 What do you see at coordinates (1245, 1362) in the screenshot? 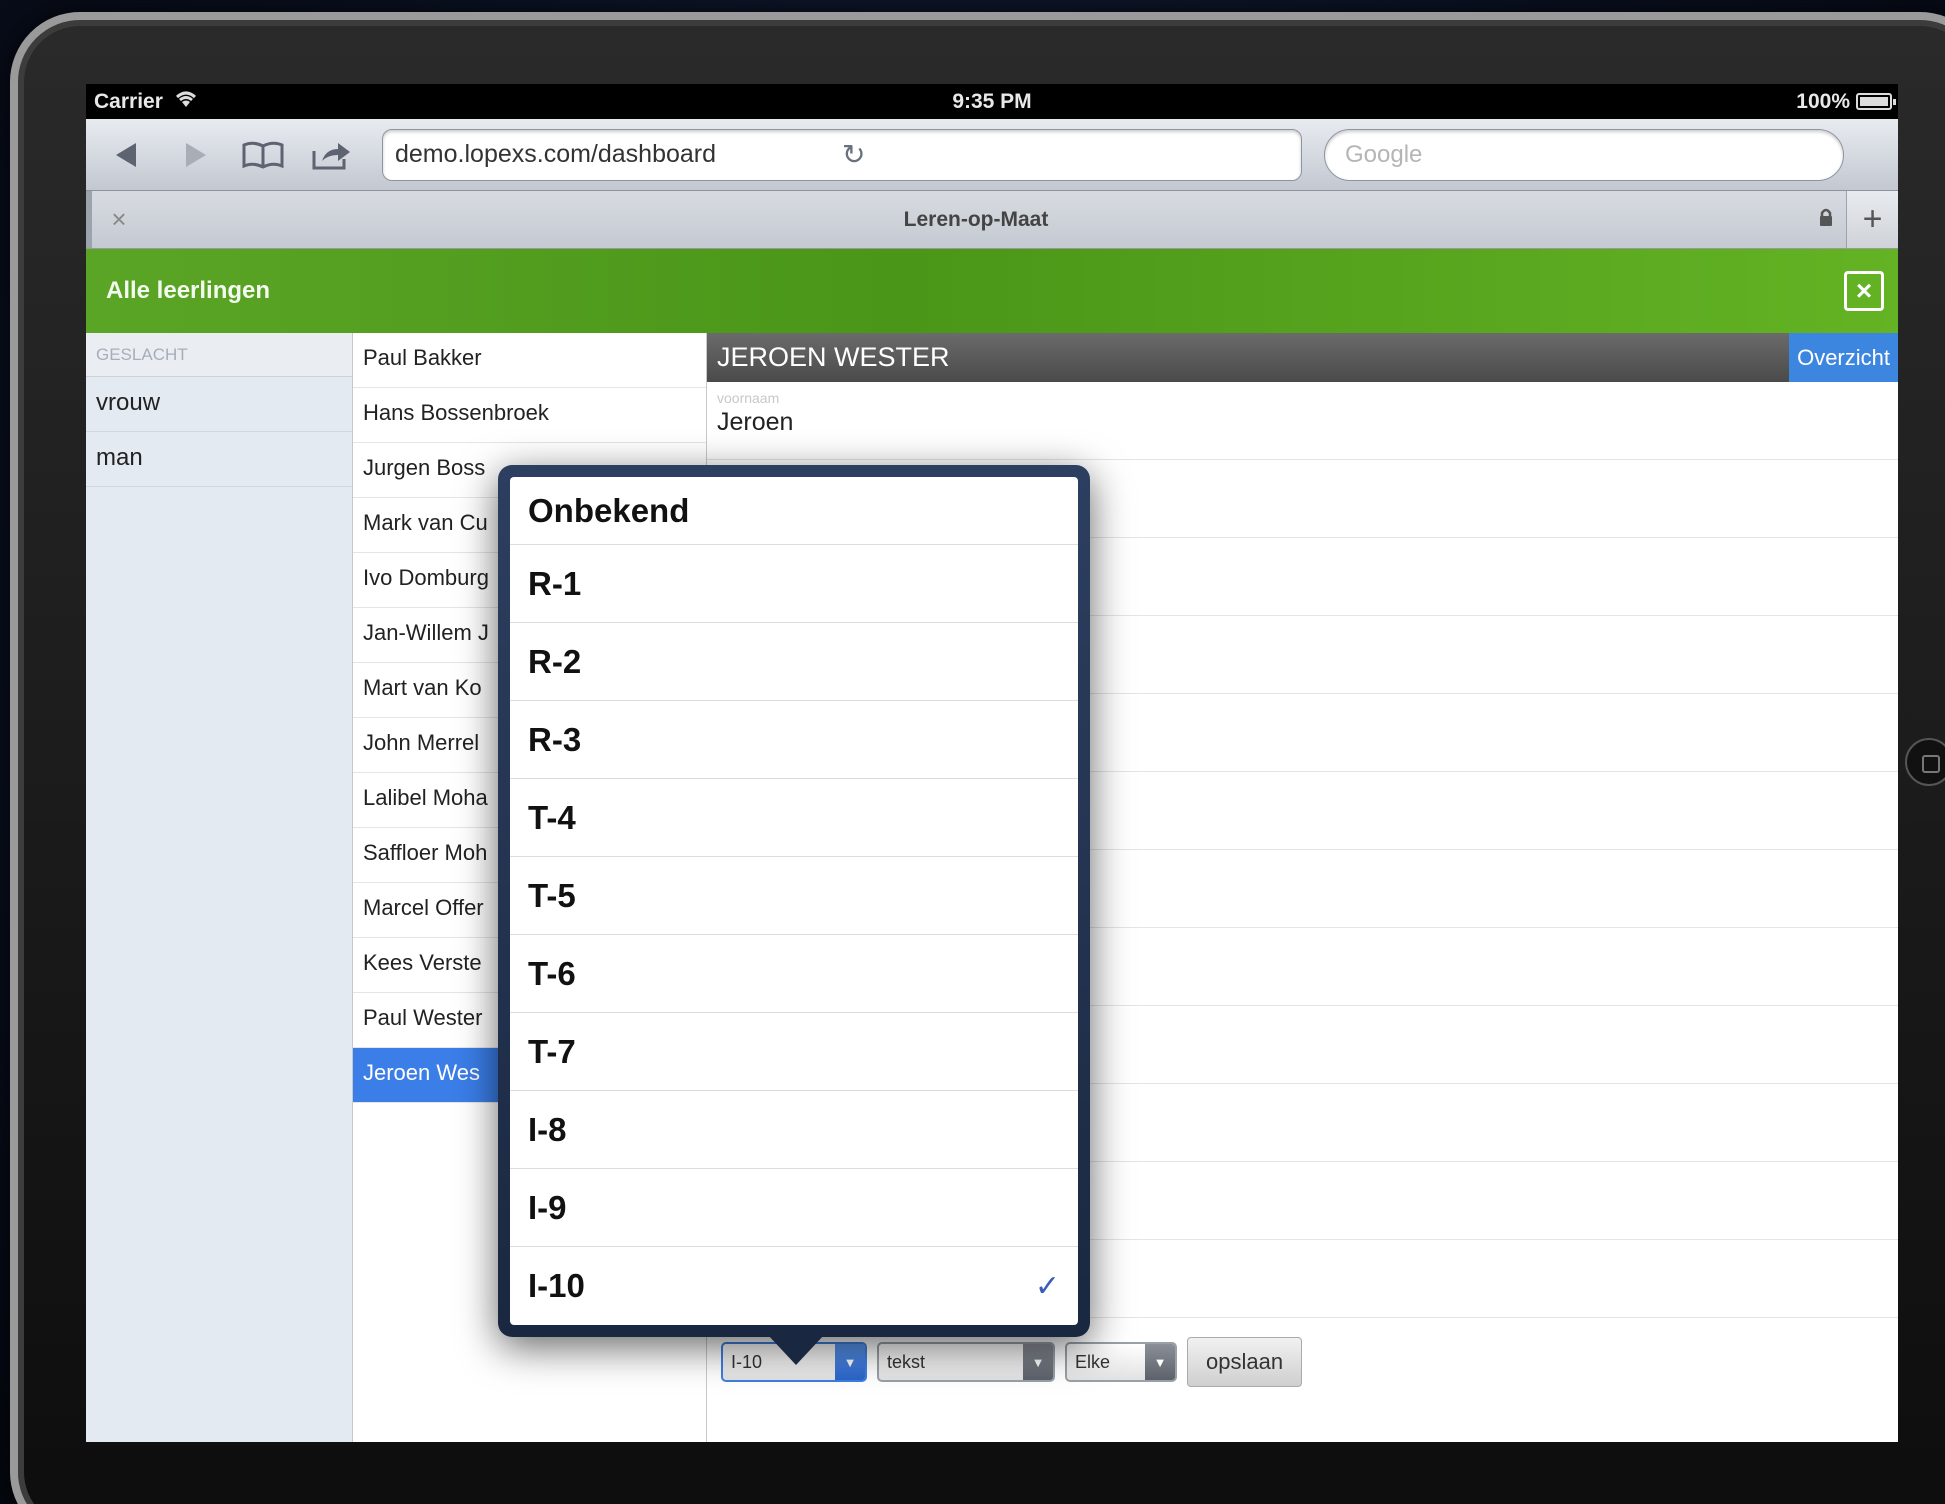
I see `save-button: opslaan` at bounding box center [1245, 1362].